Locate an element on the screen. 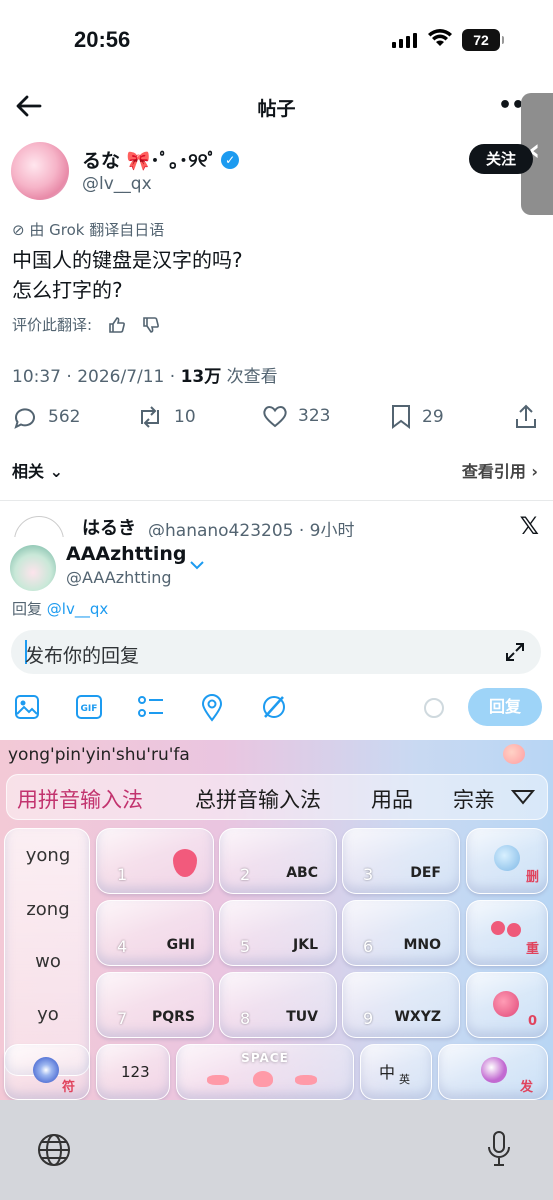 The image size is (553, 1200). key-letters: JKL is located at coordinates (305, 945).